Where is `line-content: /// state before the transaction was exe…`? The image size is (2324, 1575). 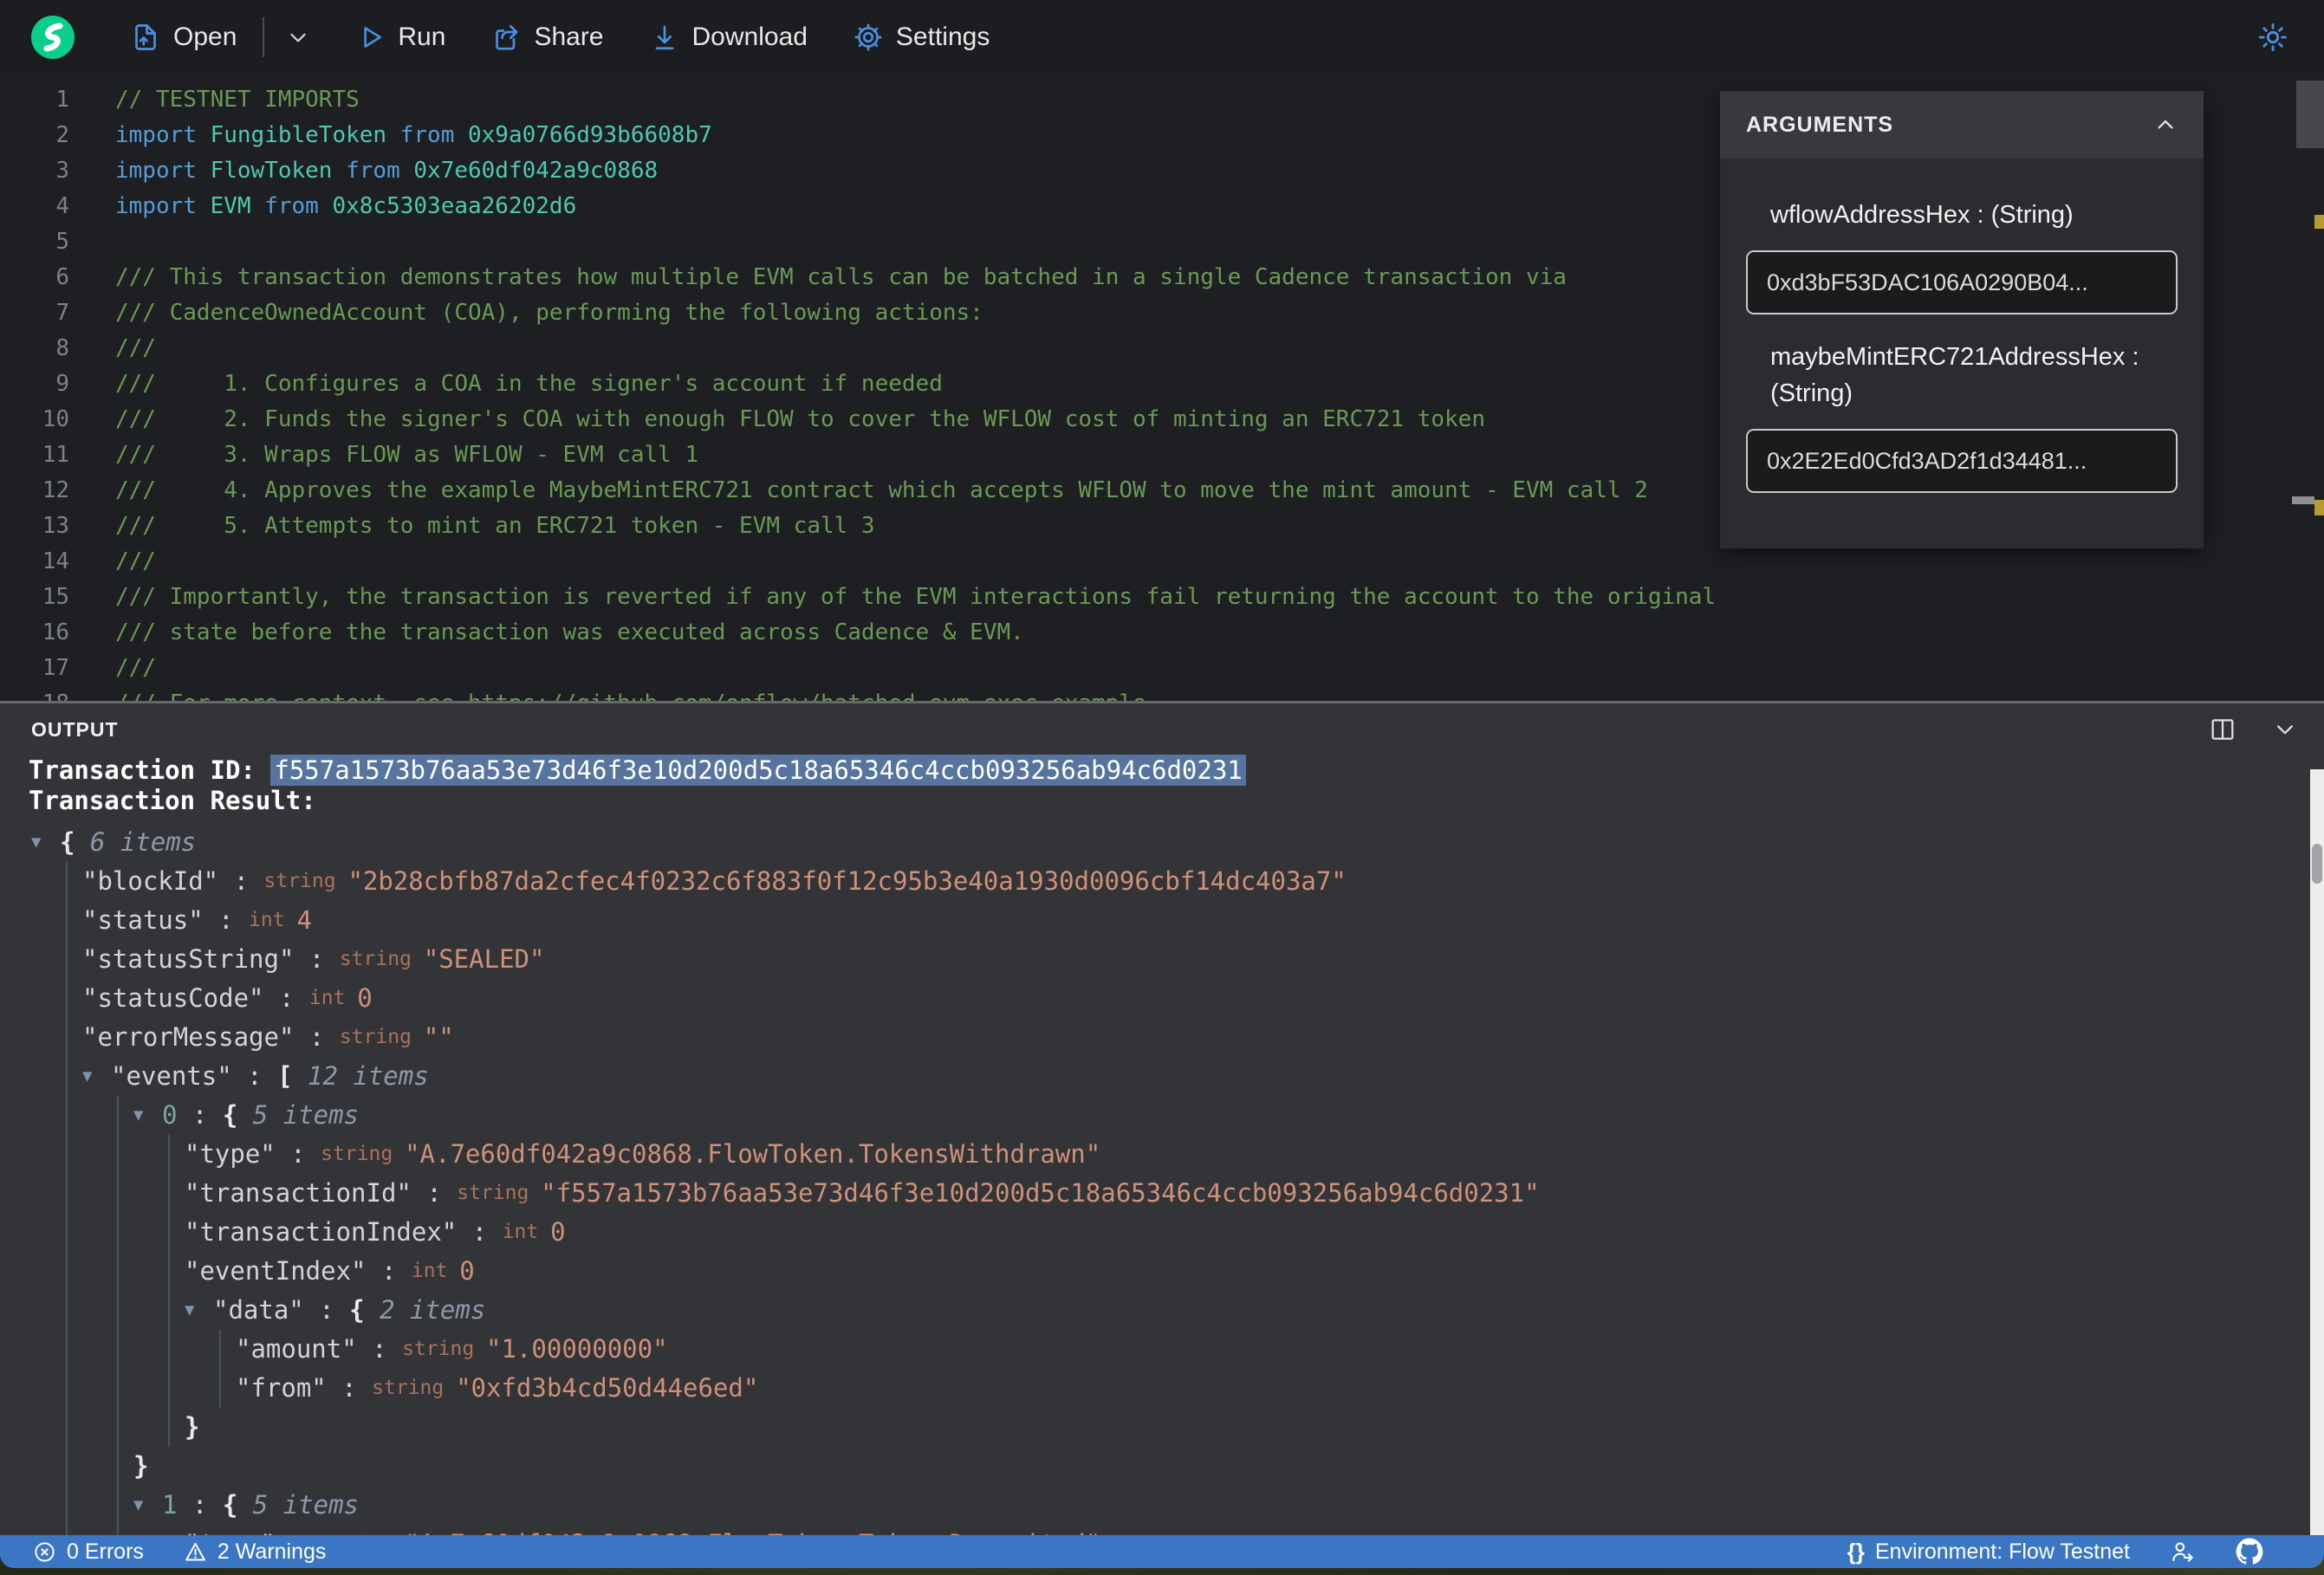 line-content: /// state before the transaction was exe… is located at coordinates (546, 632).